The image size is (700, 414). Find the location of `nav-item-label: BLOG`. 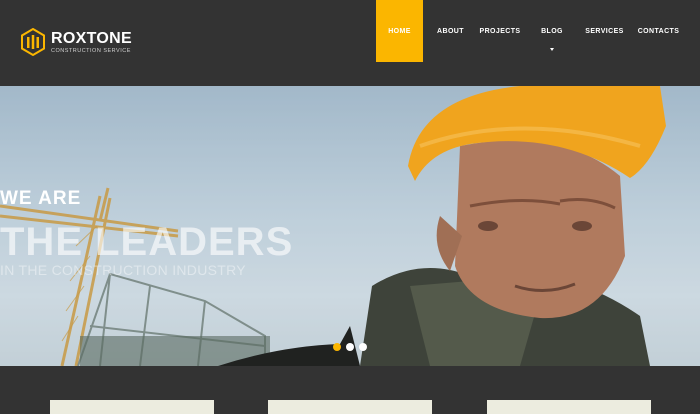

nav-item-label: BLOG is located at coordinates (552, 31).